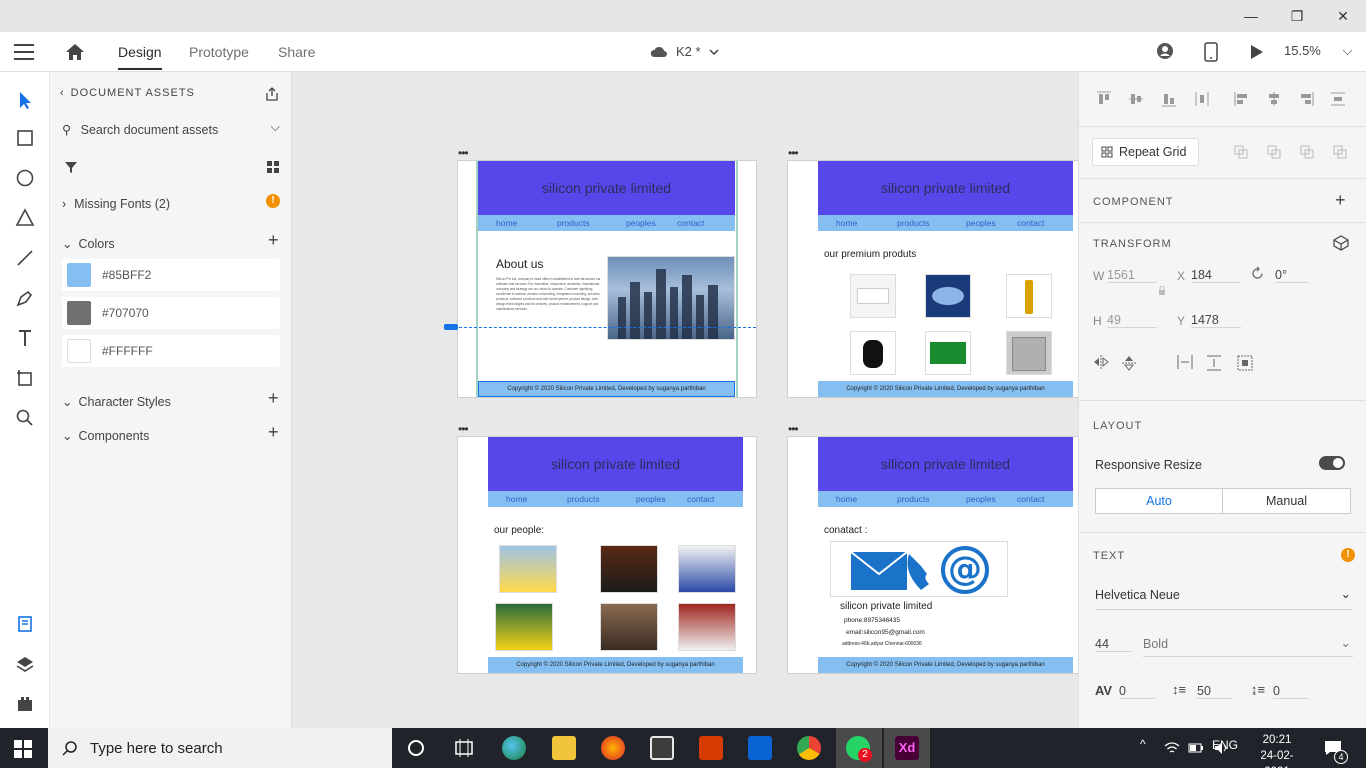  What do you see at coordinates (1136, 99) in the screenshot?
I see `align-middle-icon` at bounding box center [1136, 99].